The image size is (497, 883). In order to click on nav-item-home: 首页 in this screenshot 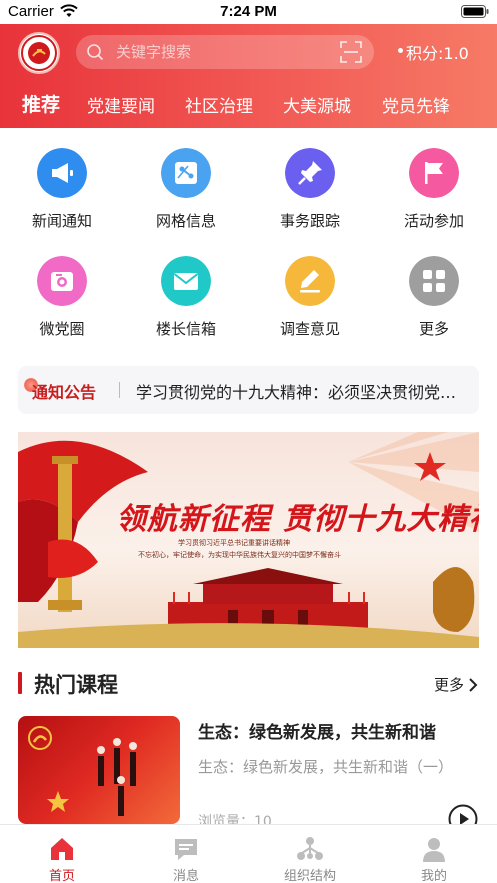, I will do `click(62, 854)`.